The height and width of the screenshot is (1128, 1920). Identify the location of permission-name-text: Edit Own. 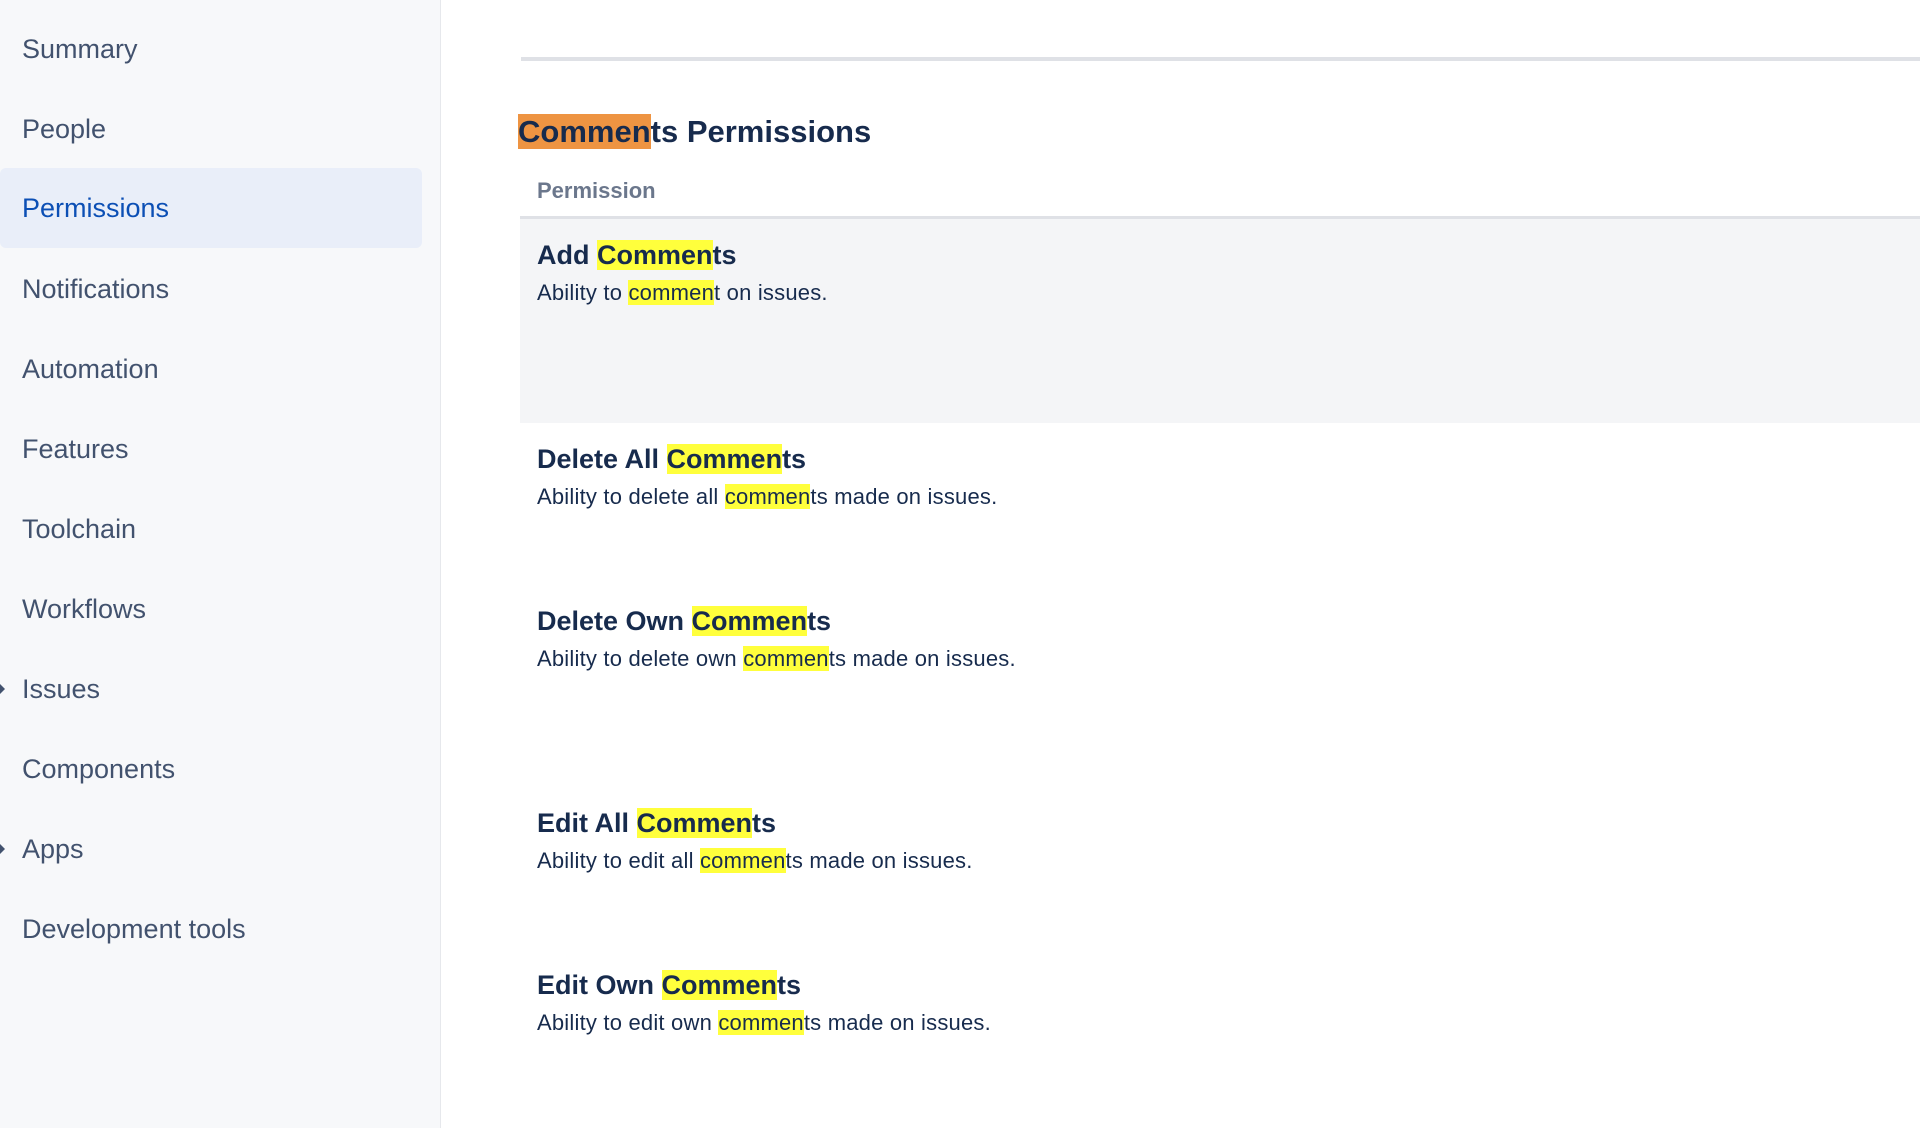
(599, 985).